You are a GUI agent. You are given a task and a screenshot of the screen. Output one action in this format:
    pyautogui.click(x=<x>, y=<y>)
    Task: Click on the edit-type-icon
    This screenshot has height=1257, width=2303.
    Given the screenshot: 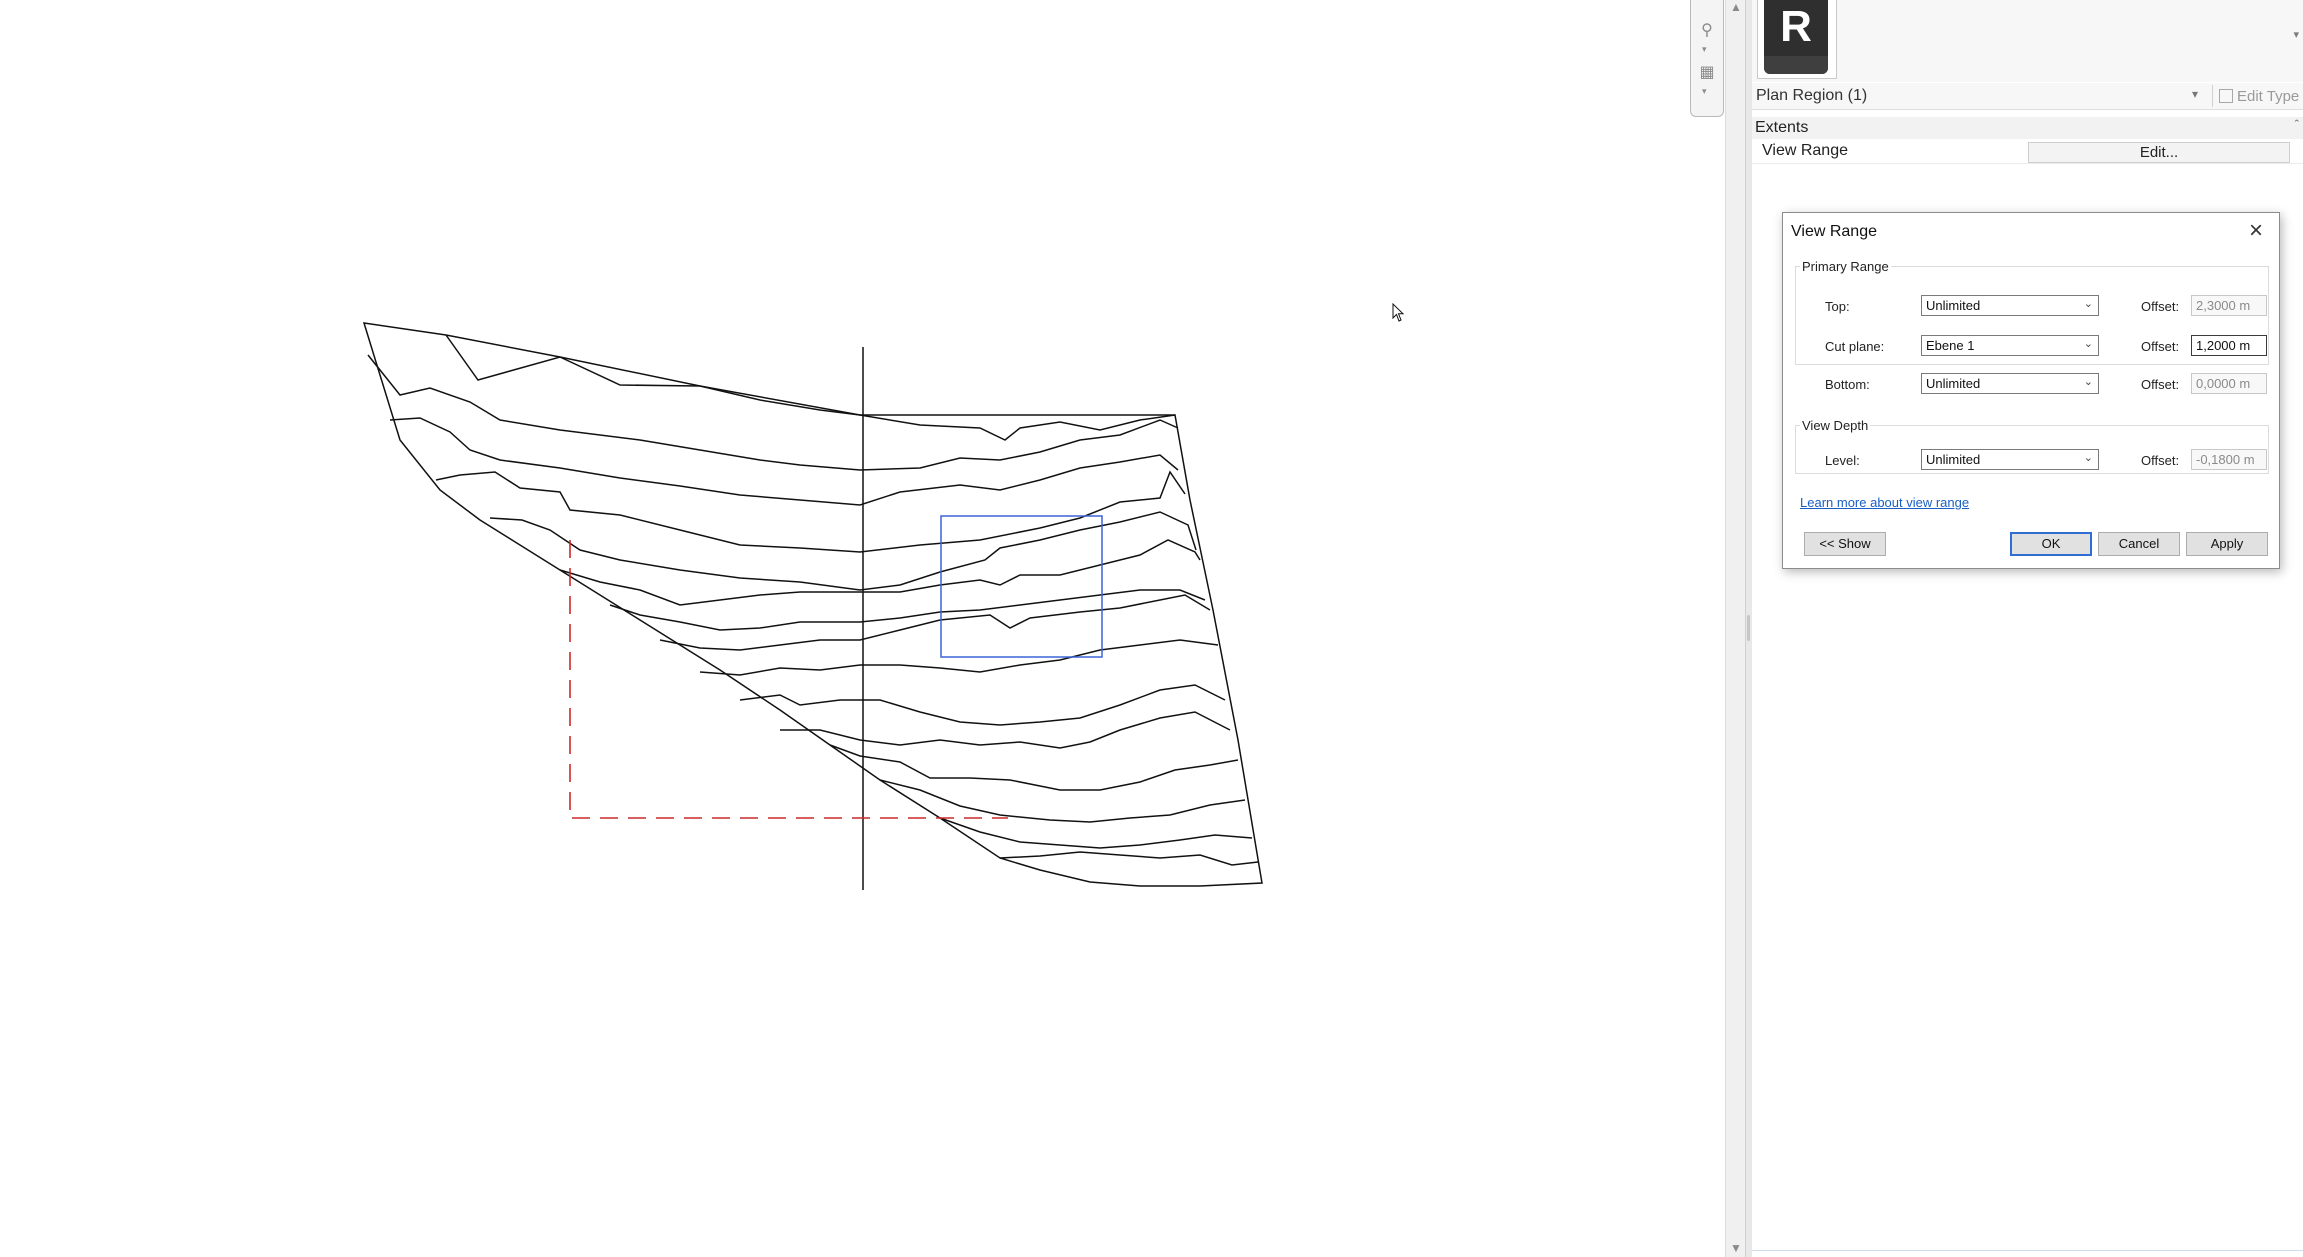 What is the action you would take?
    pyautogui.click(x=2226, y=96)
    